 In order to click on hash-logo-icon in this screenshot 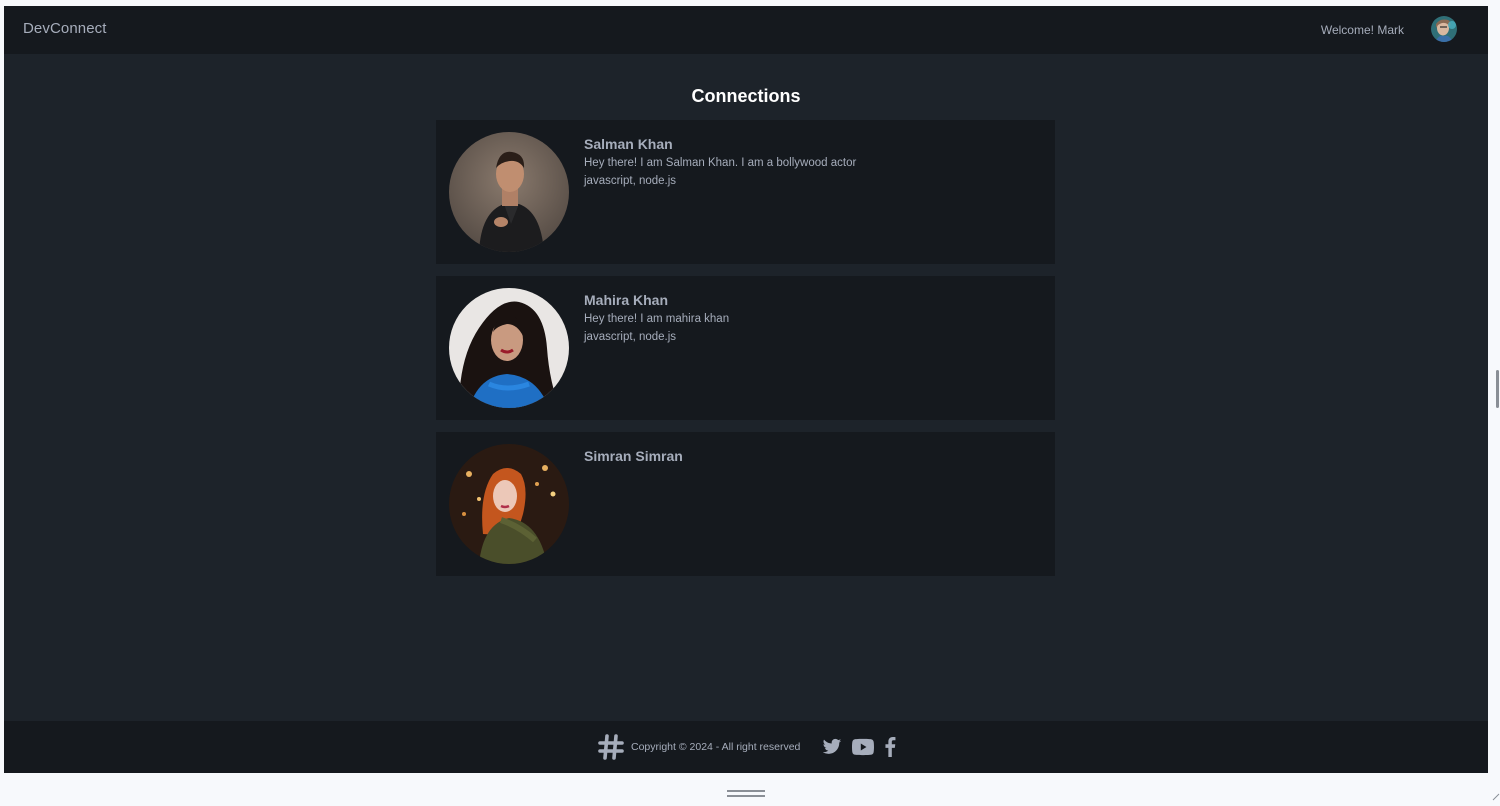, I will do `click(611, 747)`.